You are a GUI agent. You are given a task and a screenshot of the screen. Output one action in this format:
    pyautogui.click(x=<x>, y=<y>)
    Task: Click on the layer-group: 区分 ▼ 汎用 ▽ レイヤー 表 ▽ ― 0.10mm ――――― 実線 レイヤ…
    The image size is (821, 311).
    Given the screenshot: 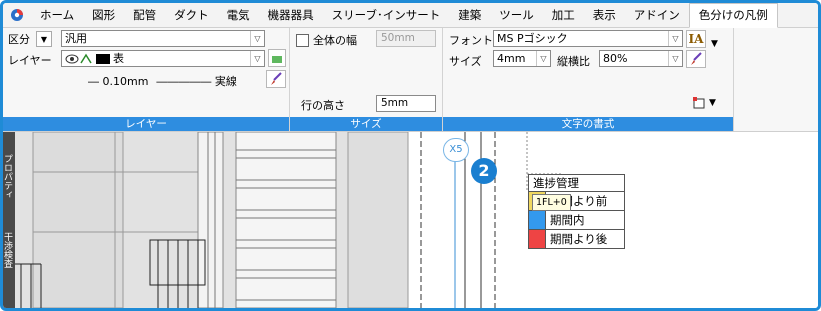 What is the action you would take?
    pyautogui.click(x=146, y=79)
    